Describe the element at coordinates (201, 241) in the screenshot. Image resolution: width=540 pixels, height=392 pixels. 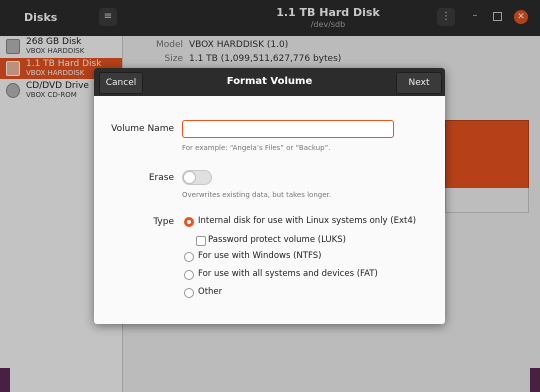
I see `password-protect-checkbox` at that location.